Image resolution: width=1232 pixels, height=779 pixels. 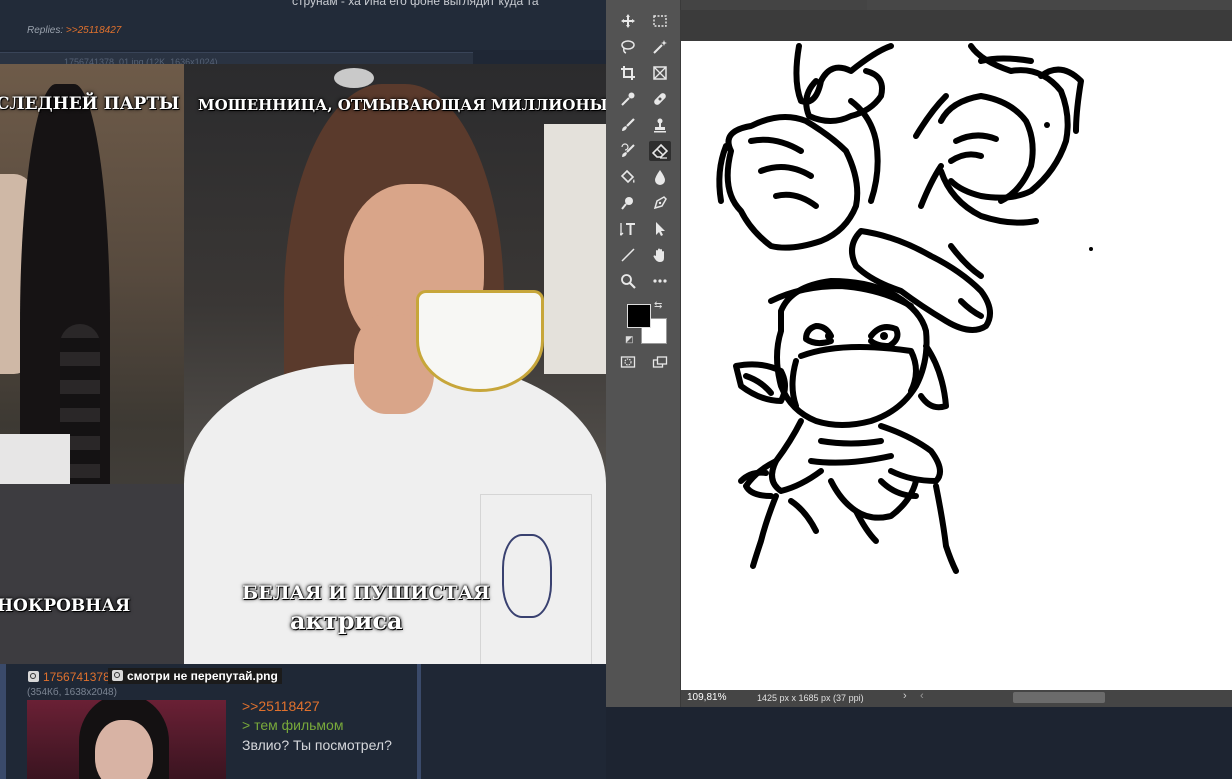 What do you see at coordinates (1059, 697) in the screenshot?
I see `horizontal-scrollbar-thumb` at bounding box center [1059, 697].